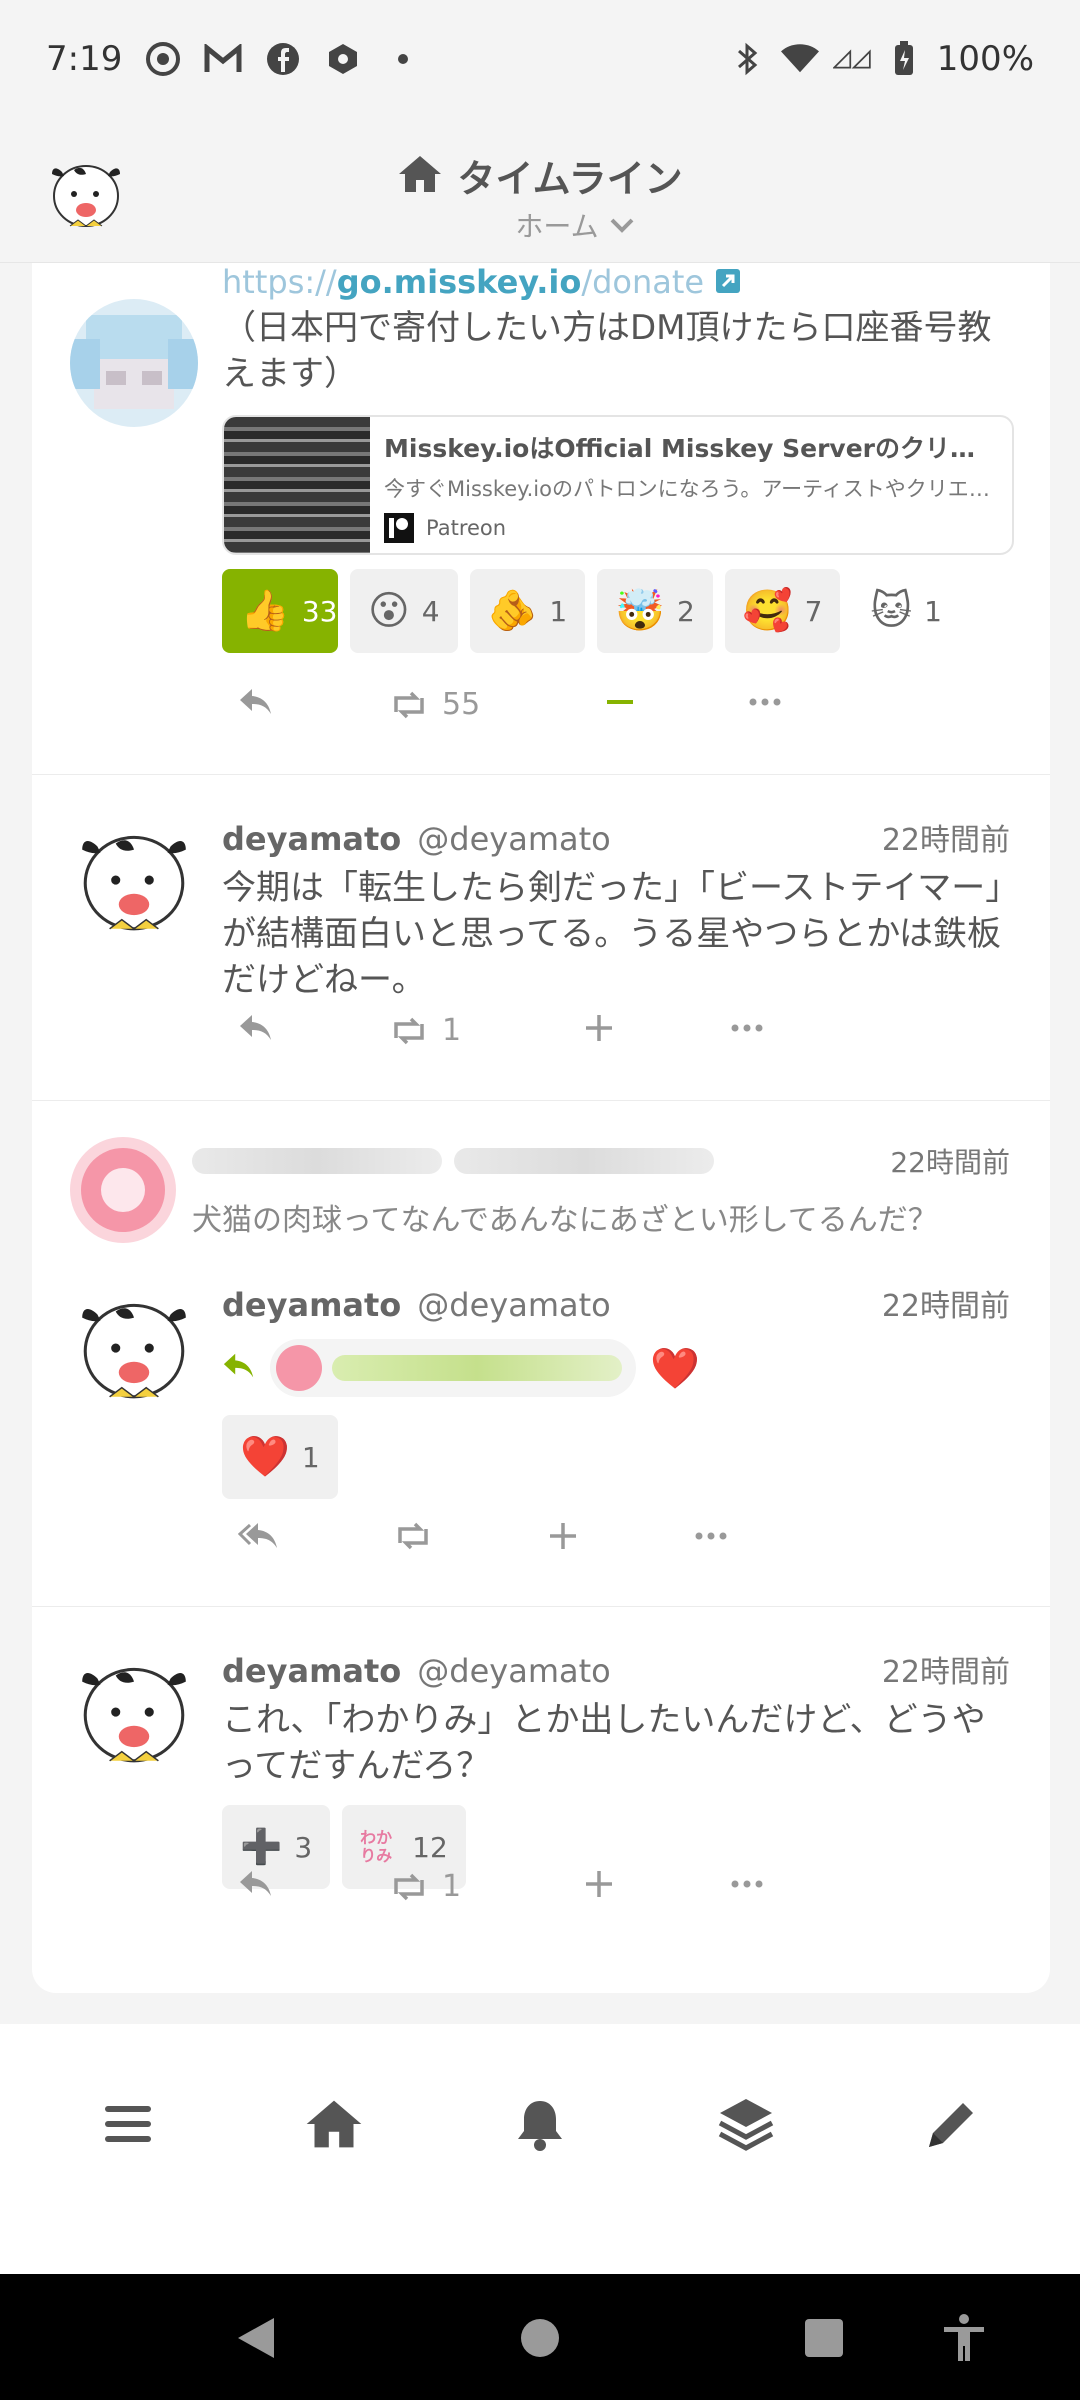 Image resolution: width=1080 pixels, height=2400 pixels. What do you see at coordinates (420, 176) in the screenshot?
I see `home-icon` at bounding box center [420, 176].